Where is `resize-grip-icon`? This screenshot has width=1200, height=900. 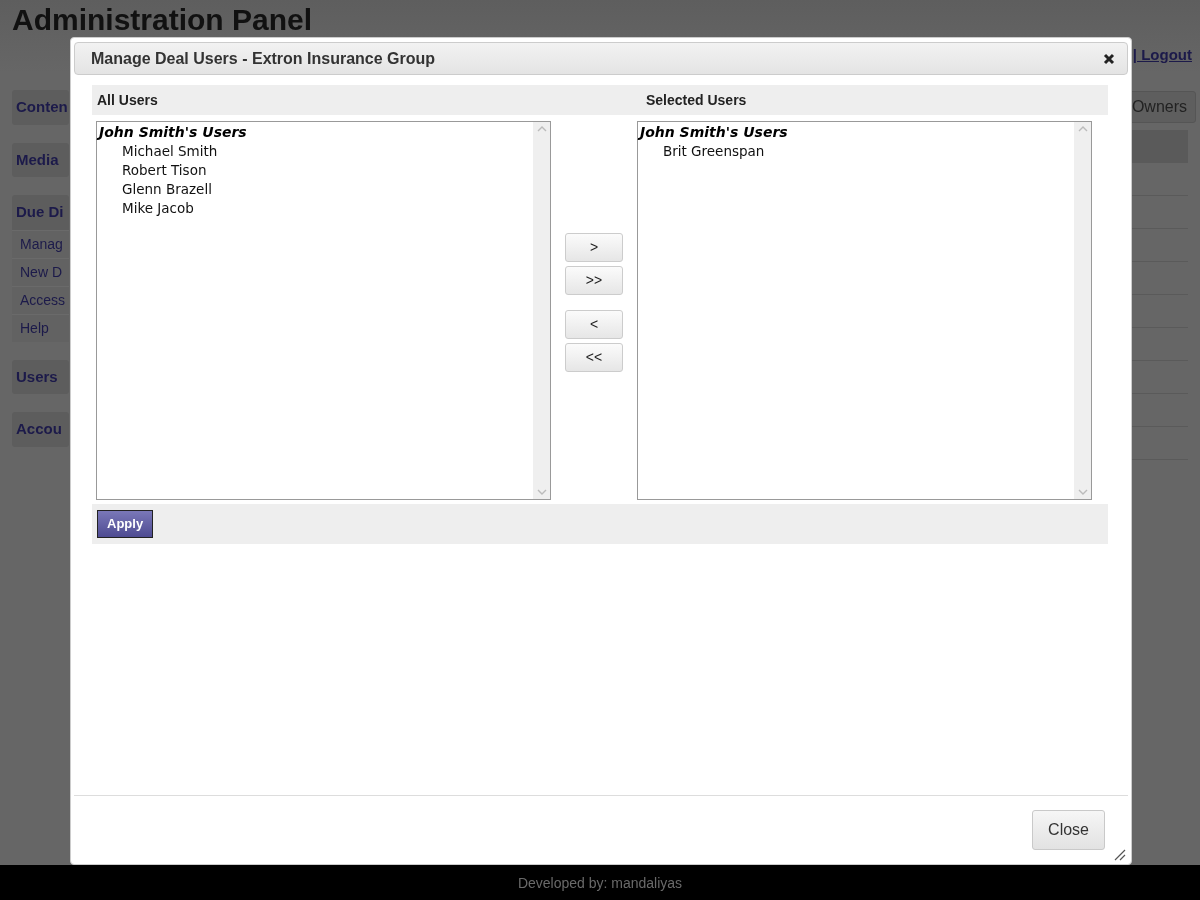 resize-grip-icon is located at coordinates (1120, 855).